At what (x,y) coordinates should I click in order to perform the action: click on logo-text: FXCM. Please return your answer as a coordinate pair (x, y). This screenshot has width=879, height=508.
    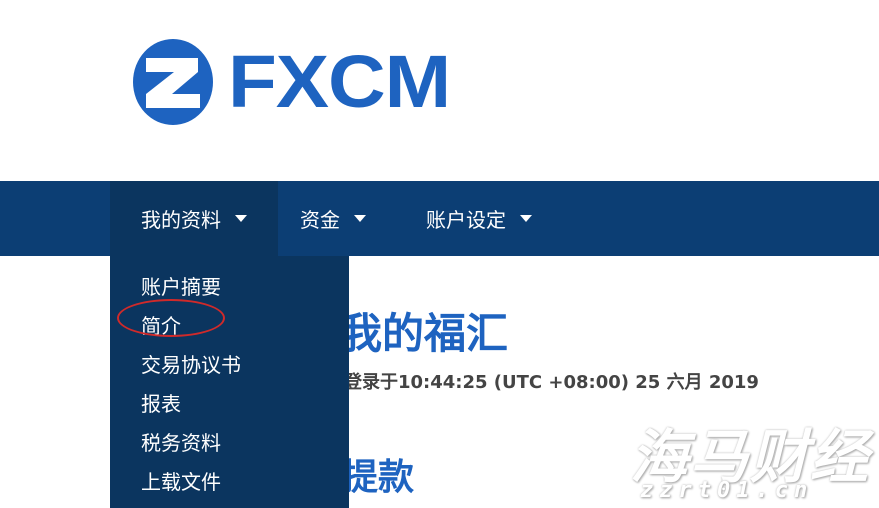
    Looking at the image, I should click on (339, 81).